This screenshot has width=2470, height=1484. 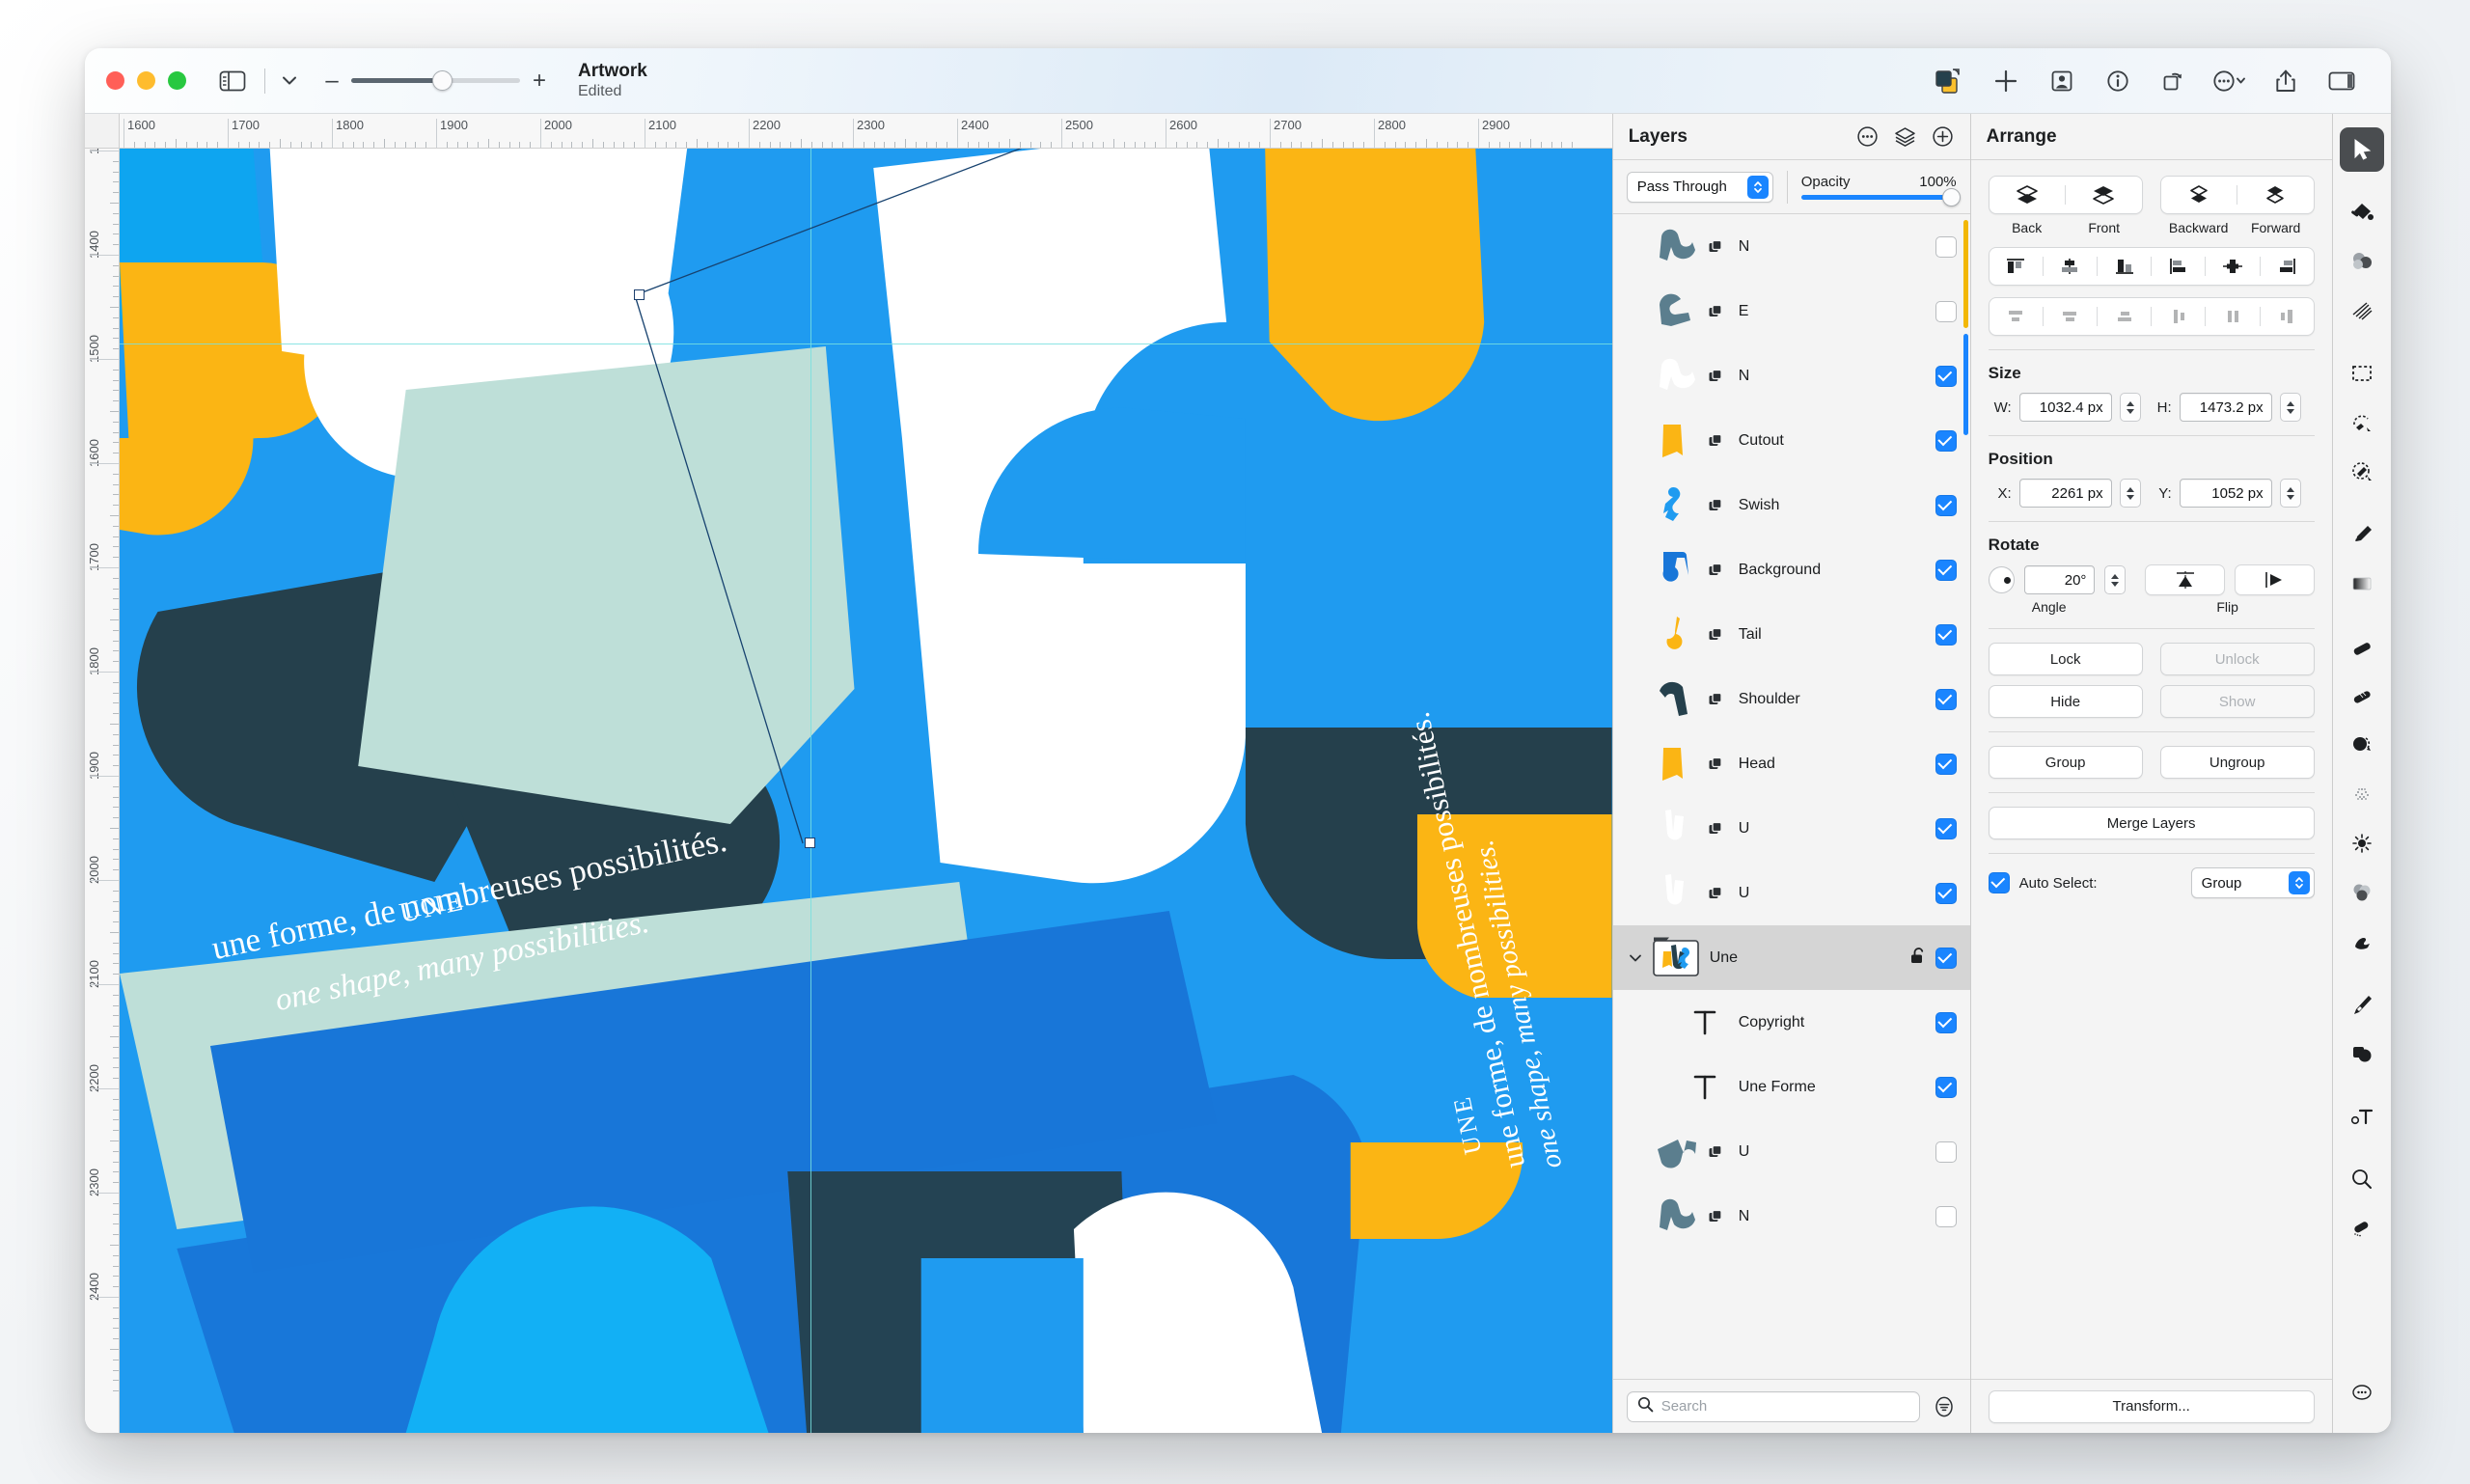 I want to click on unlock-button: Unlock, so click(x=2237, y=659).